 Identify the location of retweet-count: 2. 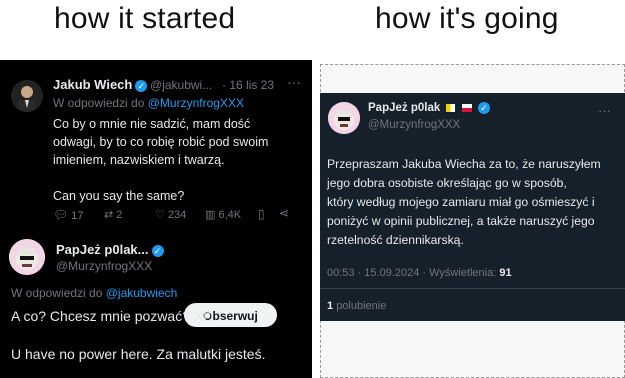
(119, 215).